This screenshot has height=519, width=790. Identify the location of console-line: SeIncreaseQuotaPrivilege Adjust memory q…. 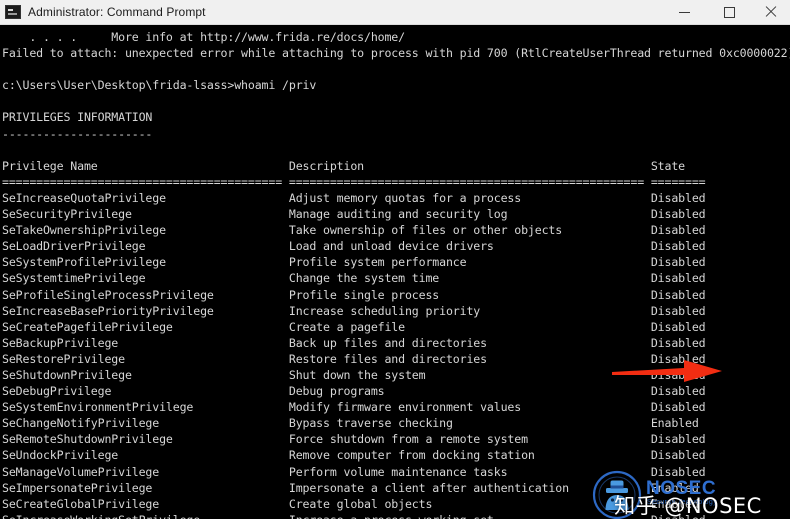
(354, 197).